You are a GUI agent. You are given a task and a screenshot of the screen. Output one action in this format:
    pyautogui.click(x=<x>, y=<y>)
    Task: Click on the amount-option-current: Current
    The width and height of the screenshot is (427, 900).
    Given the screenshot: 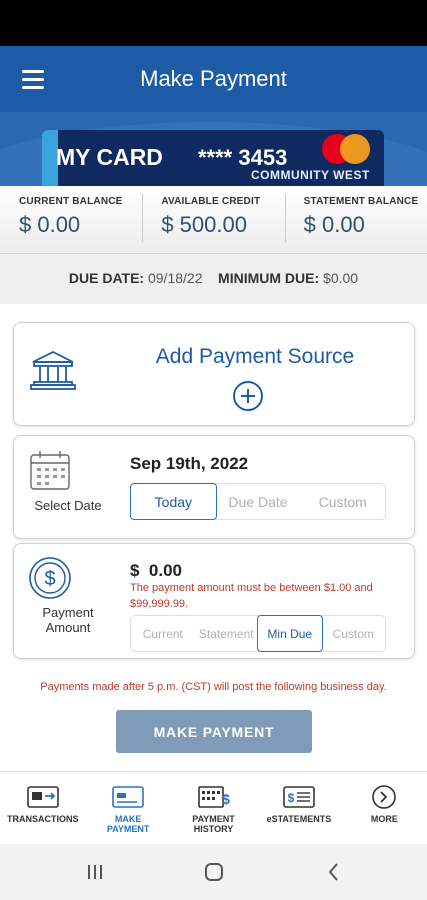 What is the action you would take?
    pyautogui.click(x=163, y=633)
    